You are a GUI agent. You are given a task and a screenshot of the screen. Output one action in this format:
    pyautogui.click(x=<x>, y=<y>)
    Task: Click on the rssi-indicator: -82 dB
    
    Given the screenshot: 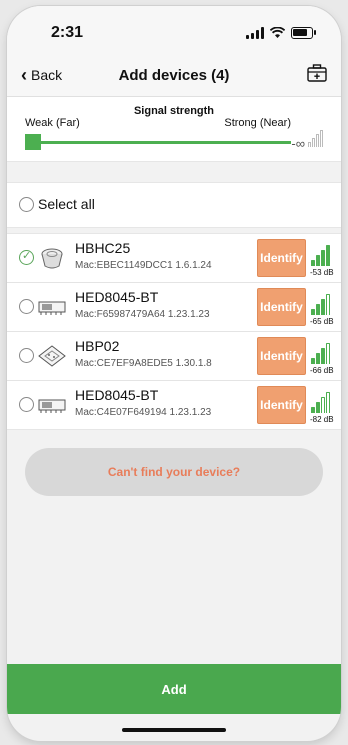 What is the action you would take?
    pyautogui.click(x=324, y=406)
    